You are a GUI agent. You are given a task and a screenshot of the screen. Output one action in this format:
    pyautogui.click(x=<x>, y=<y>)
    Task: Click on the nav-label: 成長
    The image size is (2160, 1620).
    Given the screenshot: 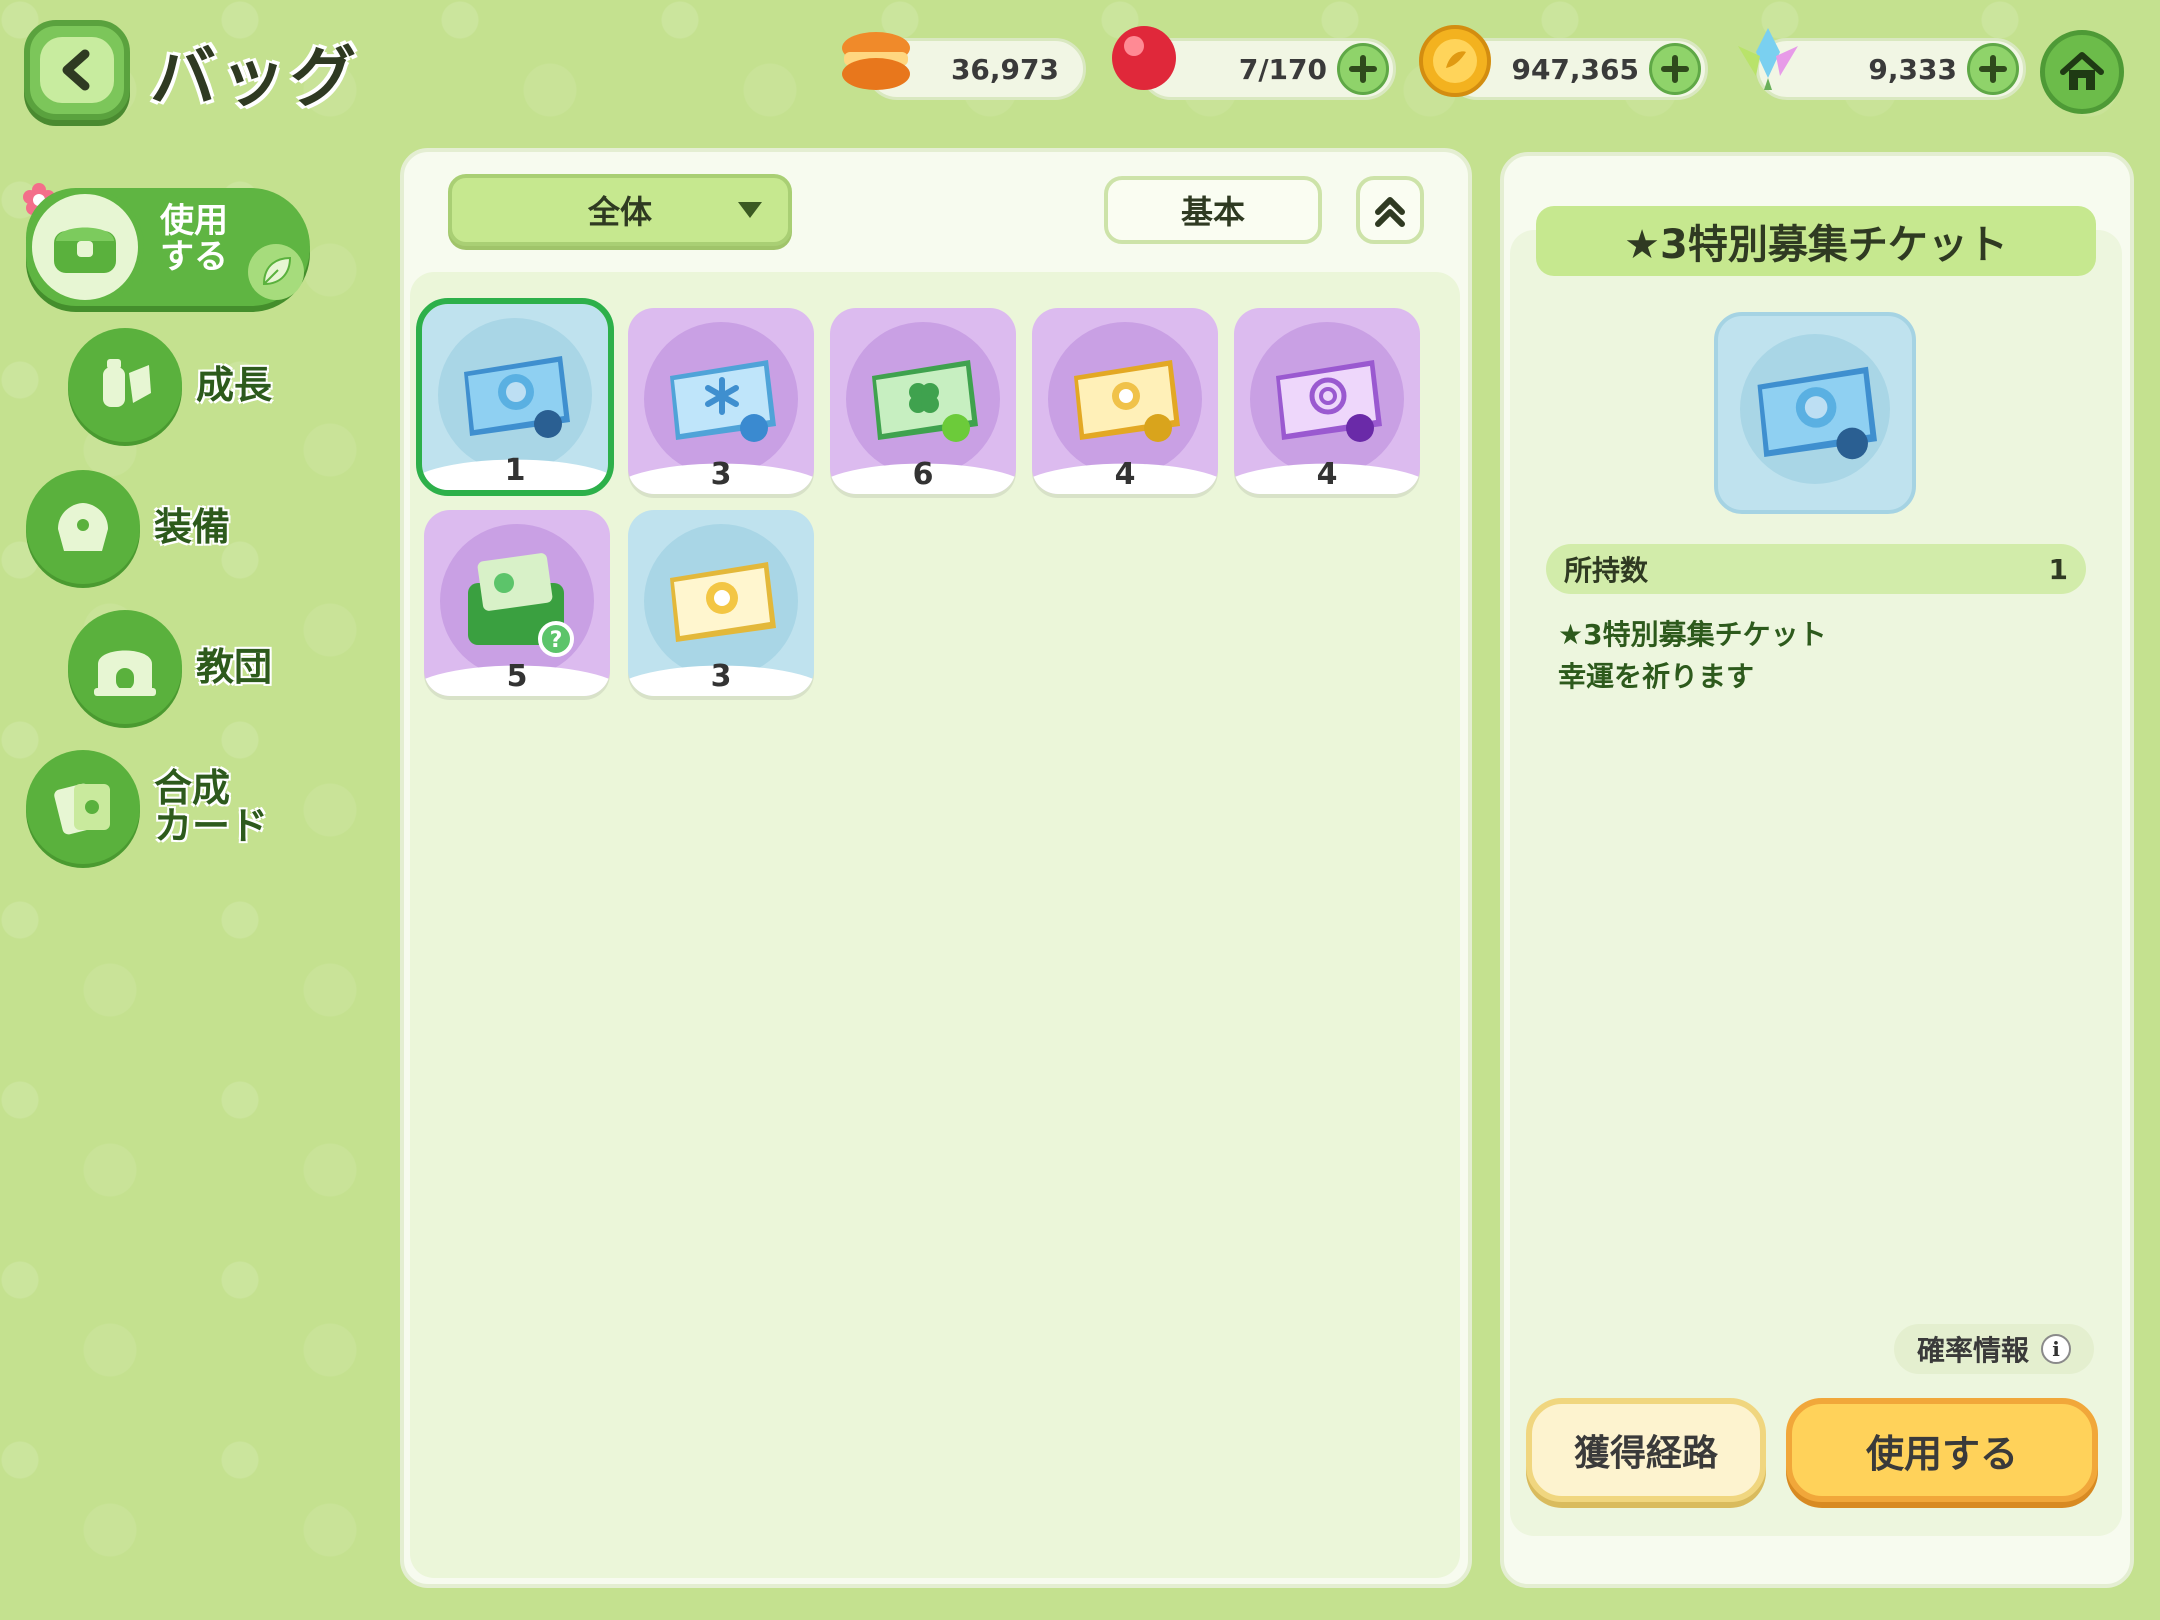 What is the action you would take?
    pyautogui.click(x=234, y=385)
    